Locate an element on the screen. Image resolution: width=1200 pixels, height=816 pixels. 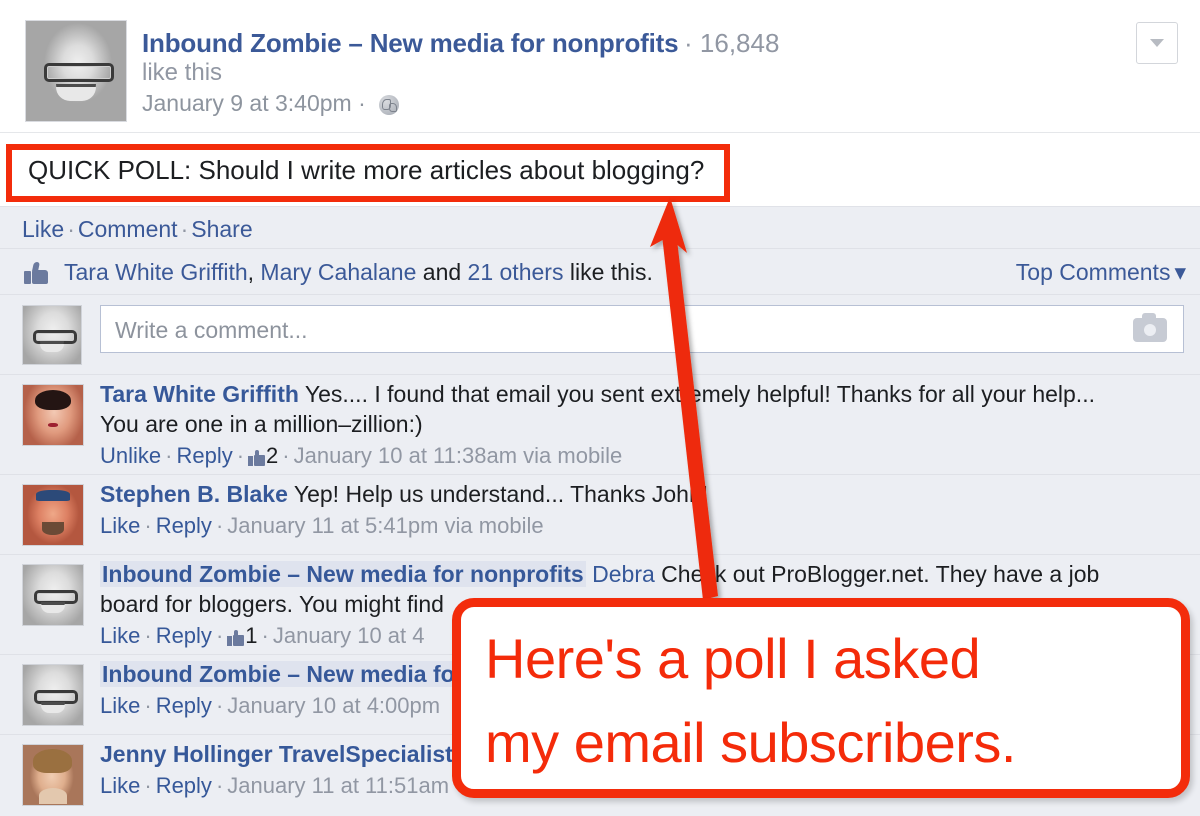
comment-timestamp: January 10 at 11:38am via mobile is located at coordinates (458, 455).